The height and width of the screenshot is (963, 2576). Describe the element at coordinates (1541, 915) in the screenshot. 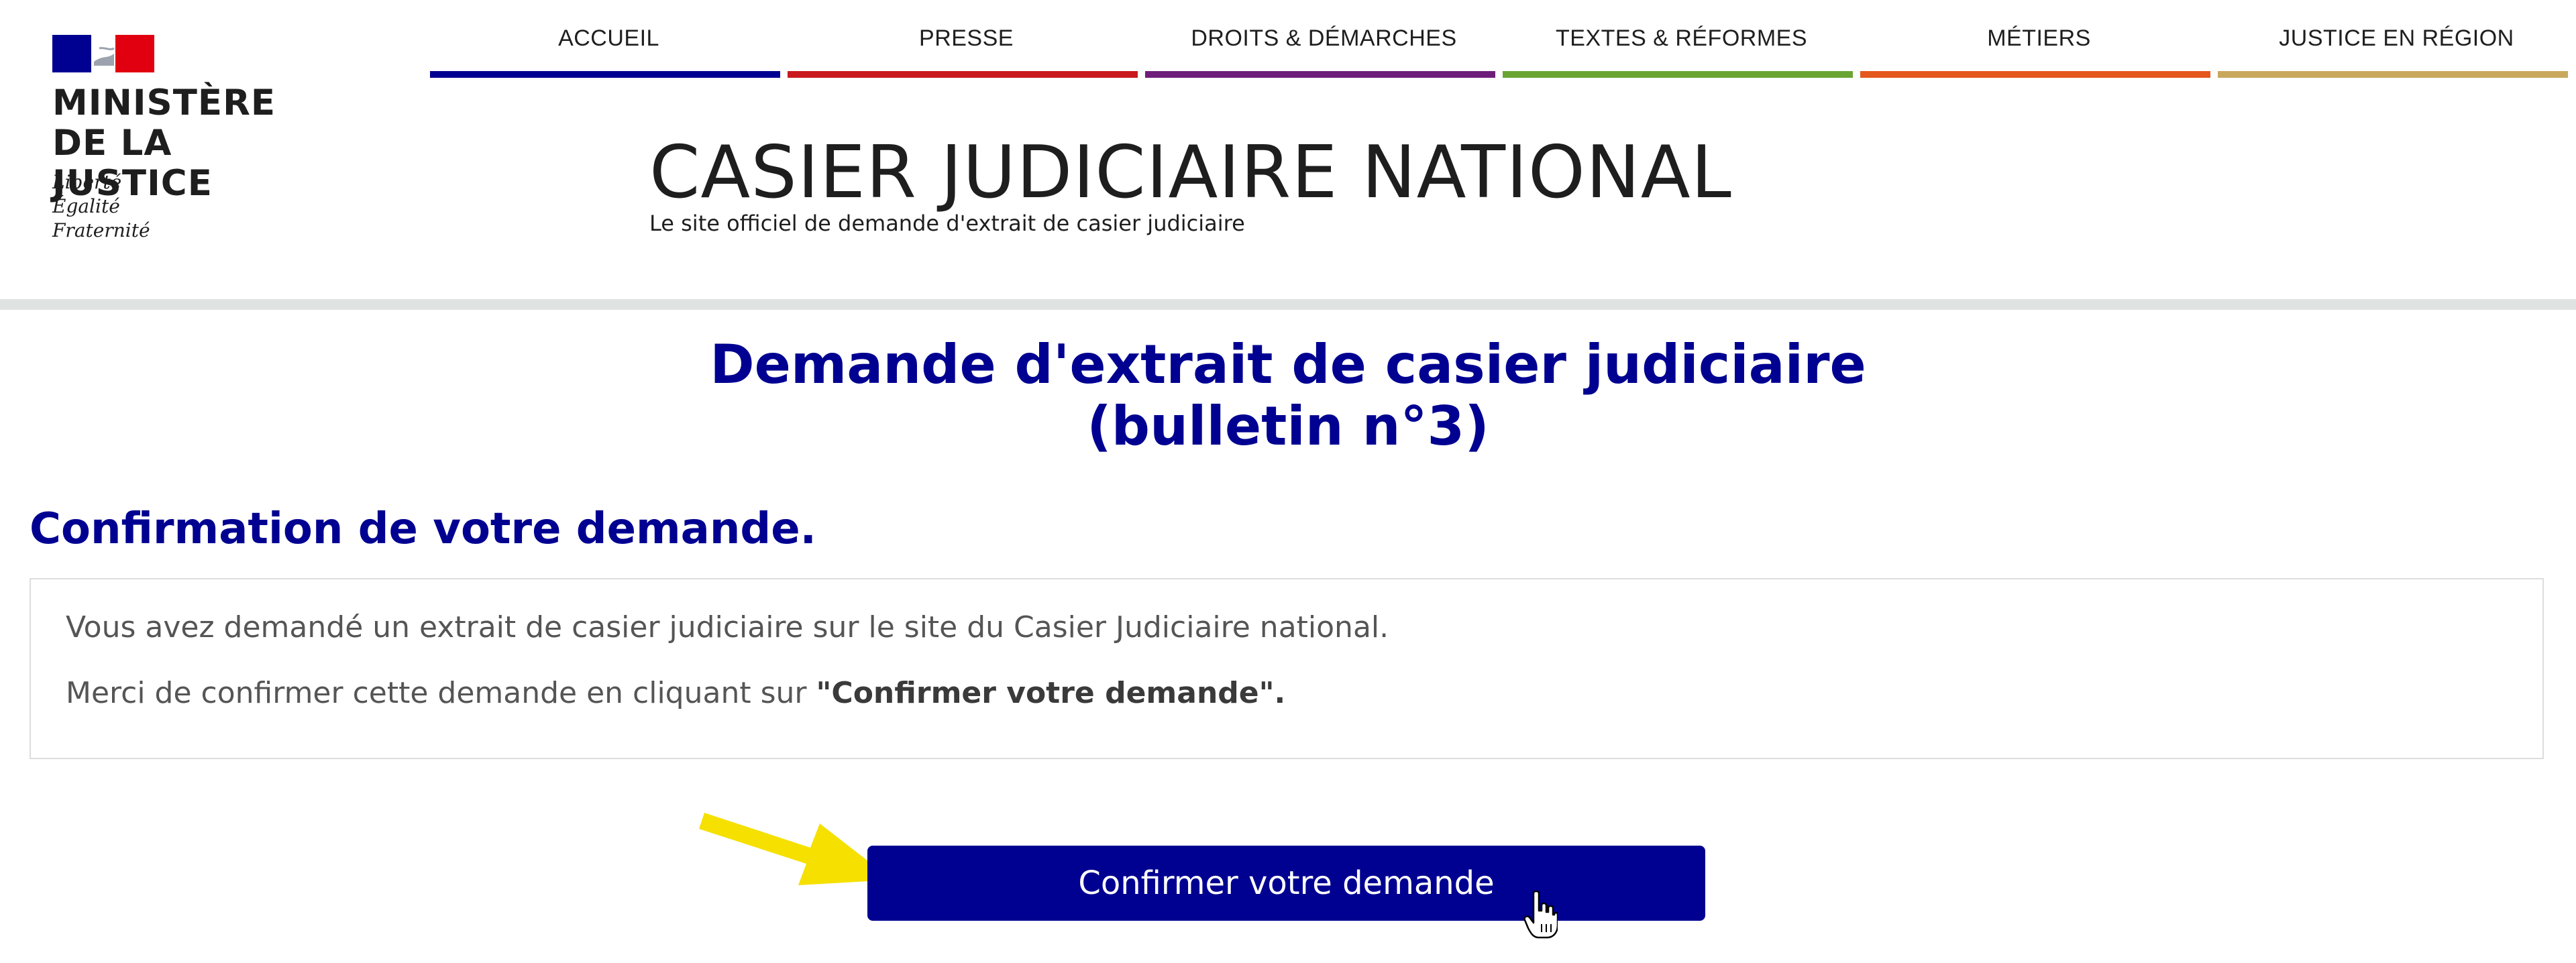

I see `hand-pointer-icon` at that location.